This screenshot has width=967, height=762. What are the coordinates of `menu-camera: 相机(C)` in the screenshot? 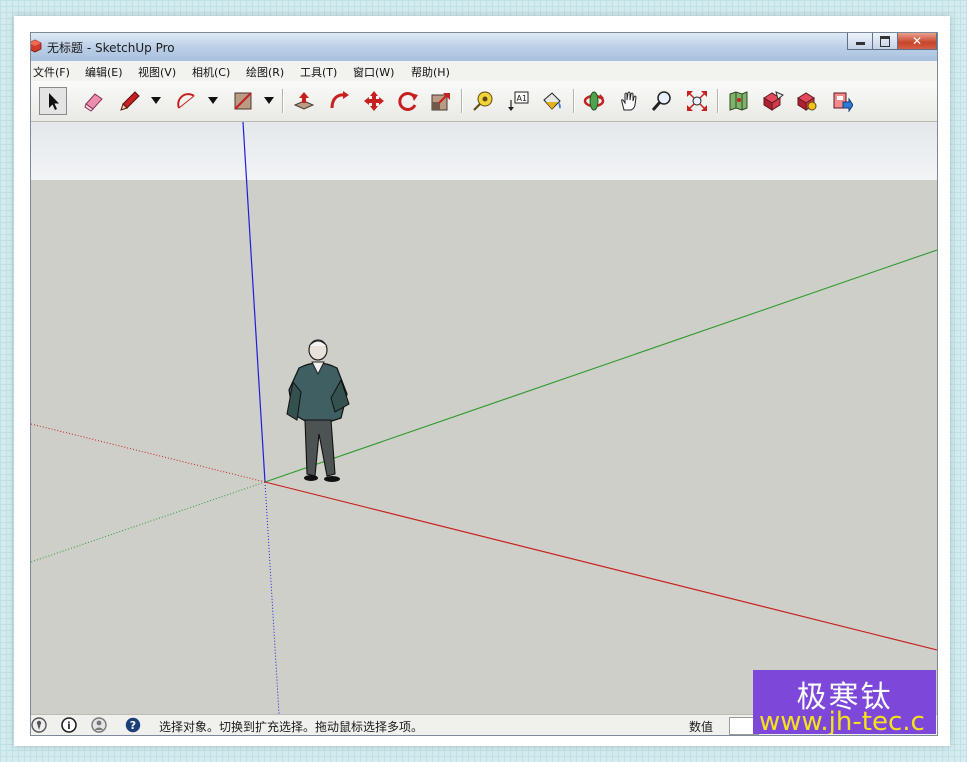 It's located at (211, 72).